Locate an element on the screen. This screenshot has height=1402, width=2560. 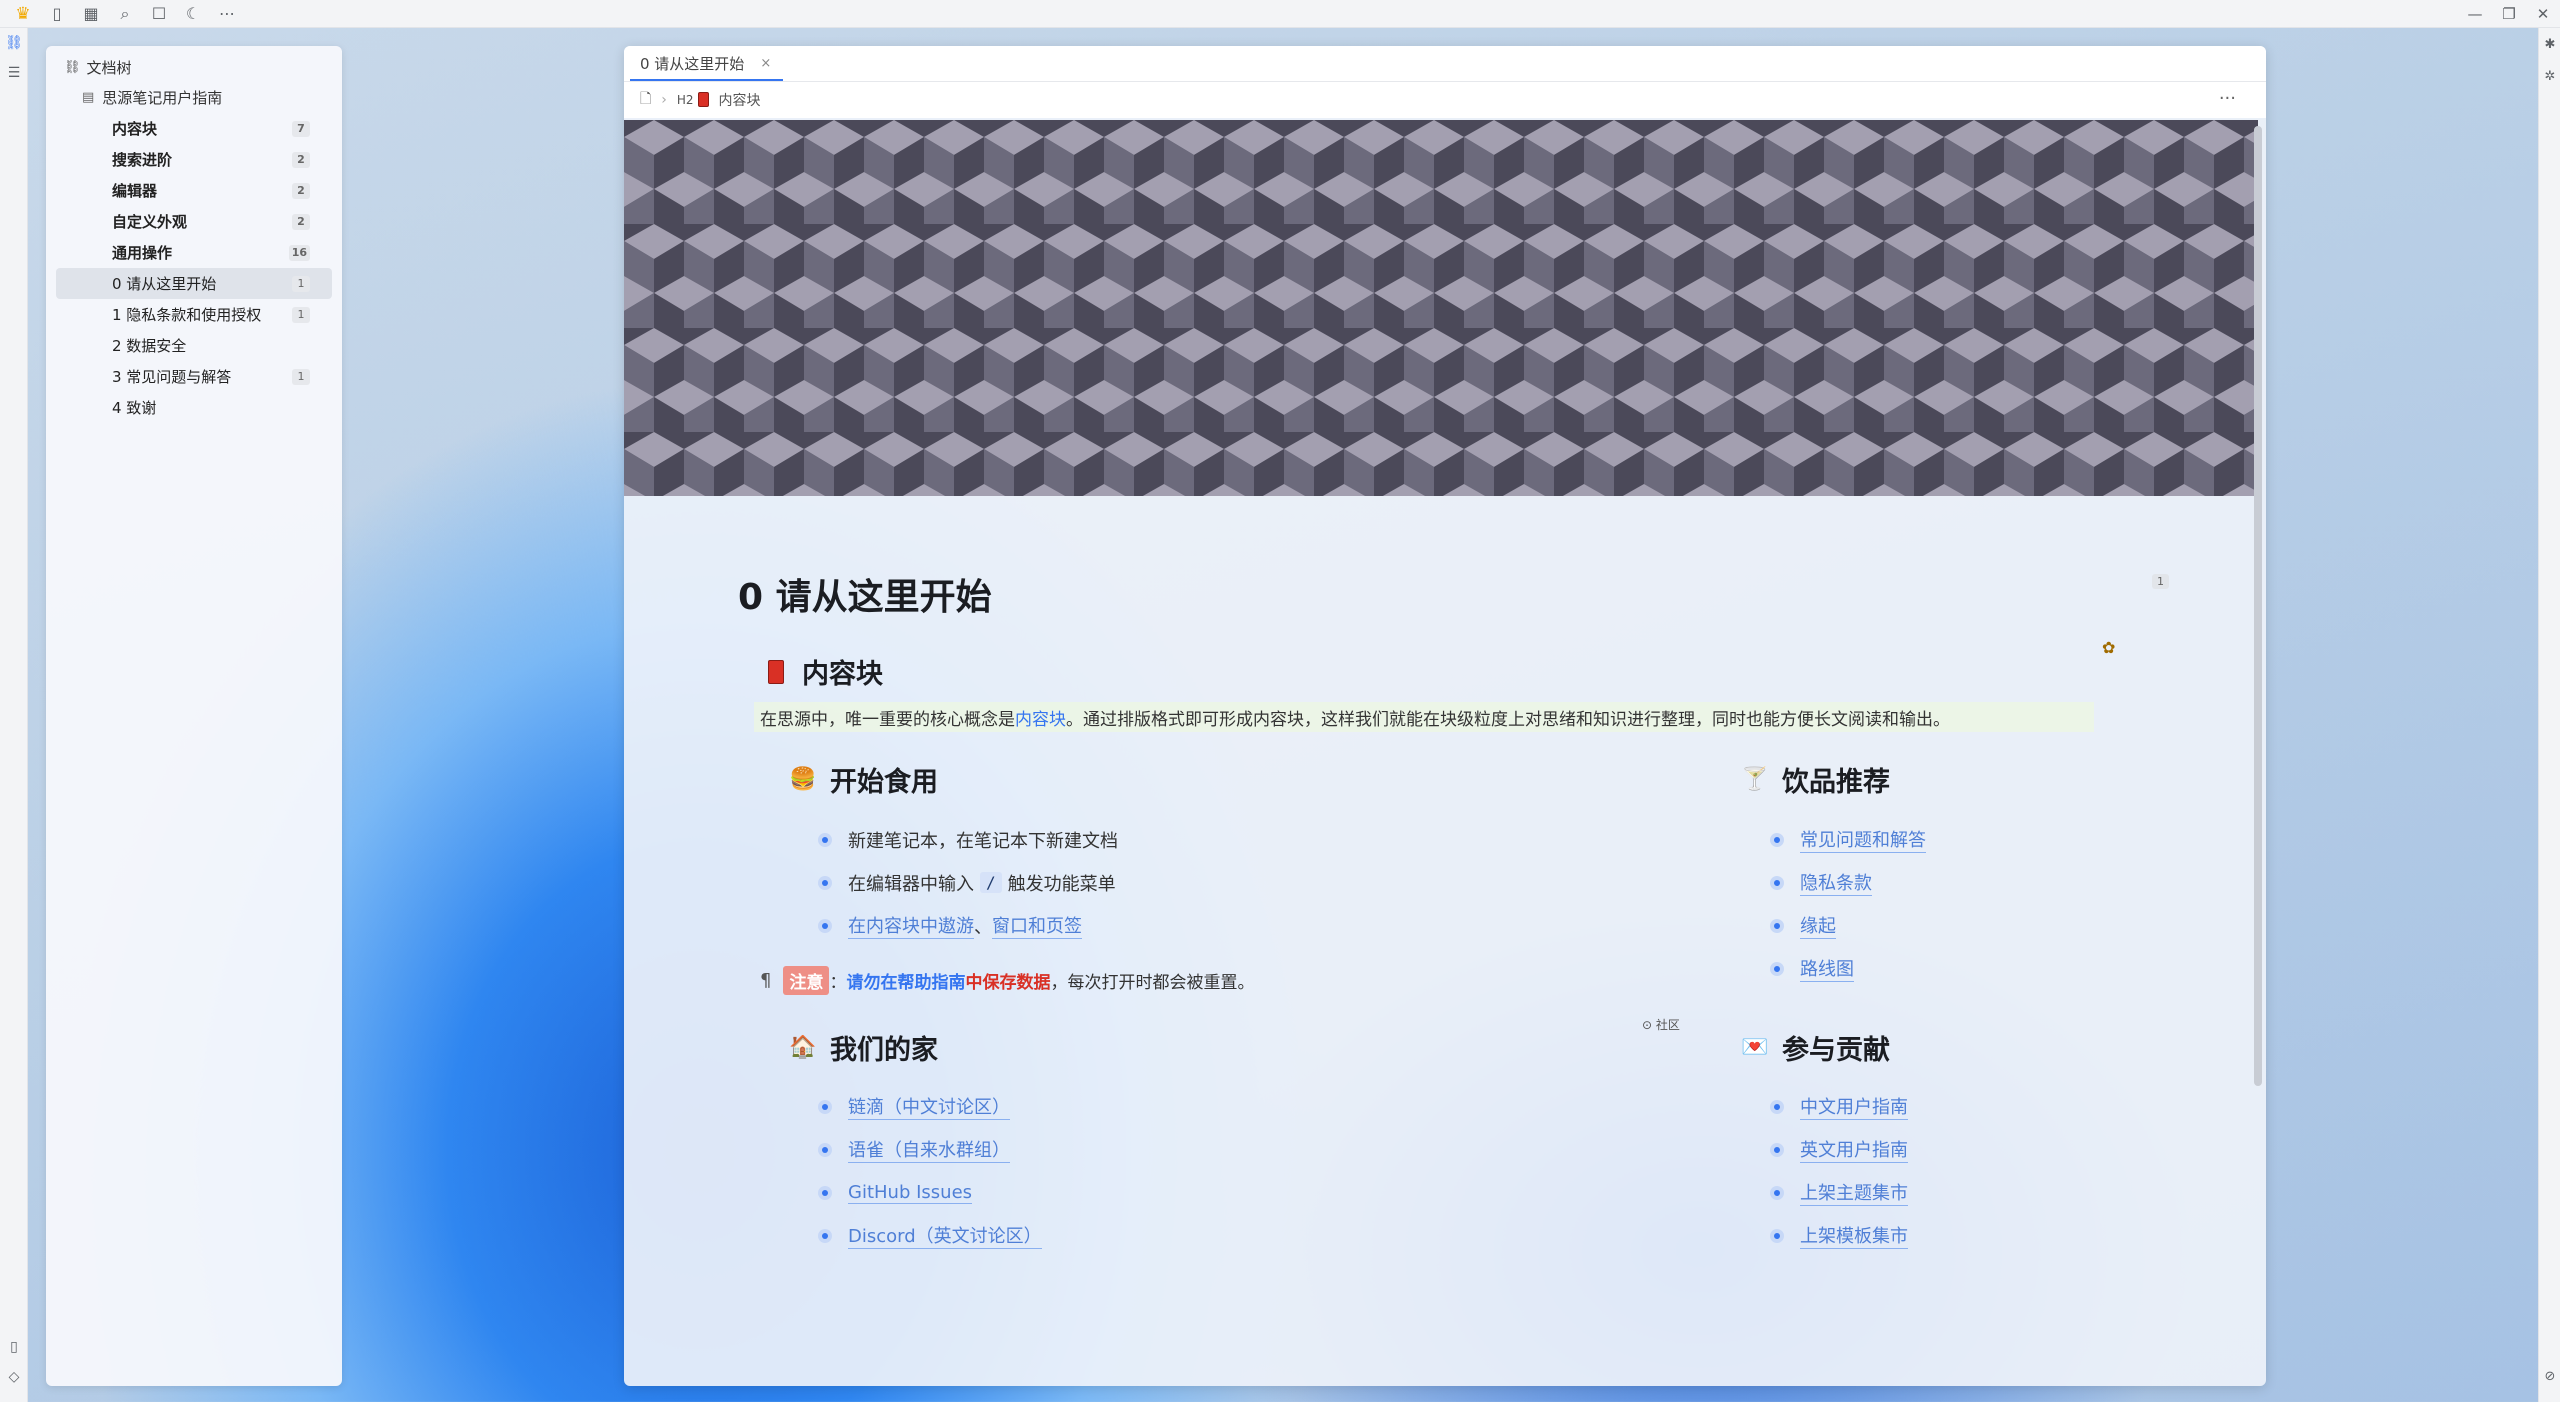
community-label: ⊙ 社区 is located at coordinates (1661, 1024).